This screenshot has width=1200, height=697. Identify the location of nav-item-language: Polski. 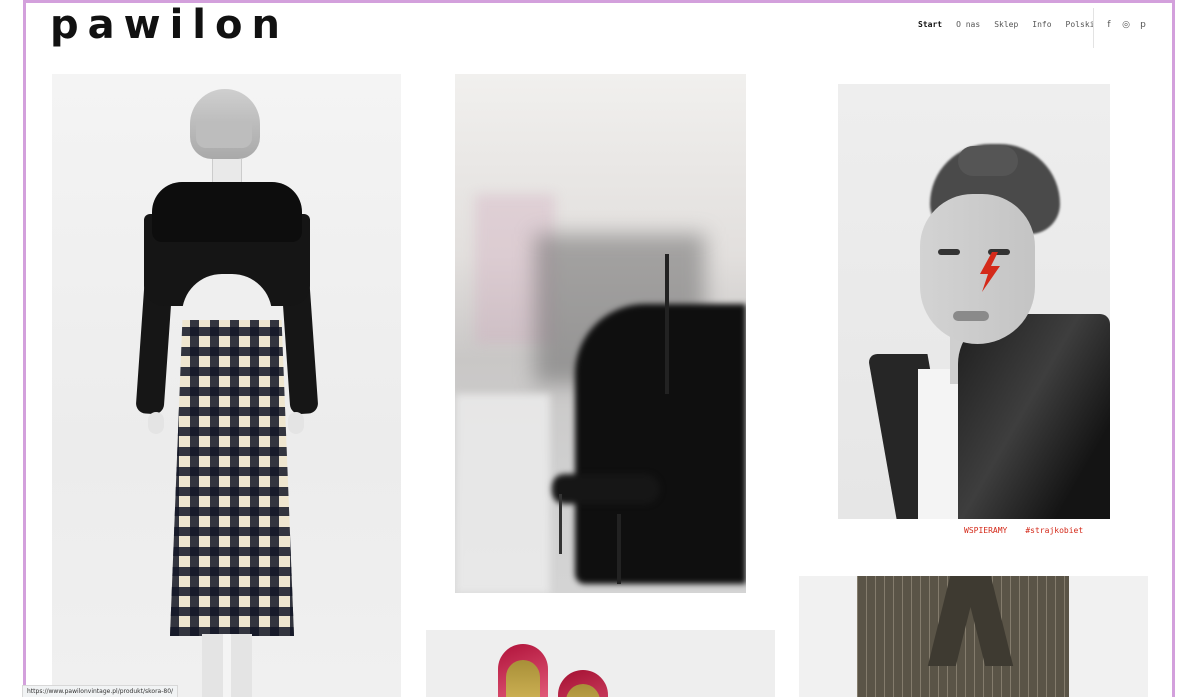
(1080, 24).